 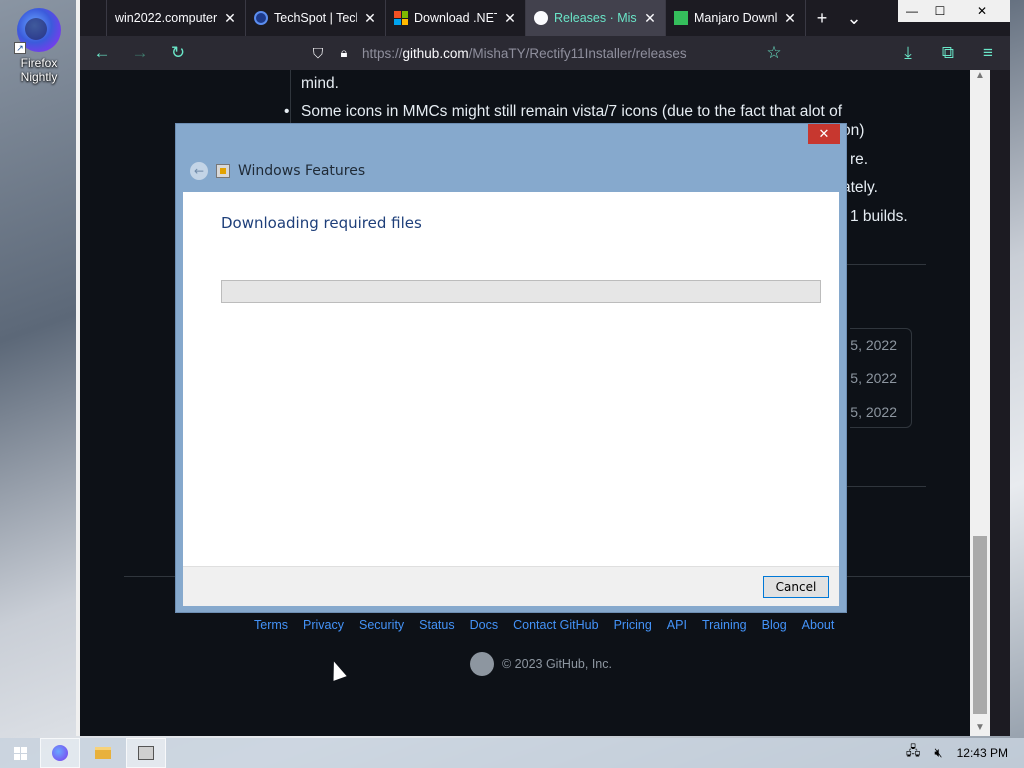 I want to click on folder-icon, so click(x=103, y=753).